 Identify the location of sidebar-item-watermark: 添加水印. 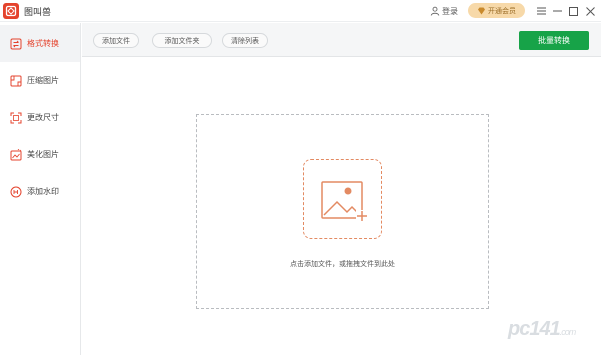
(40, 191).